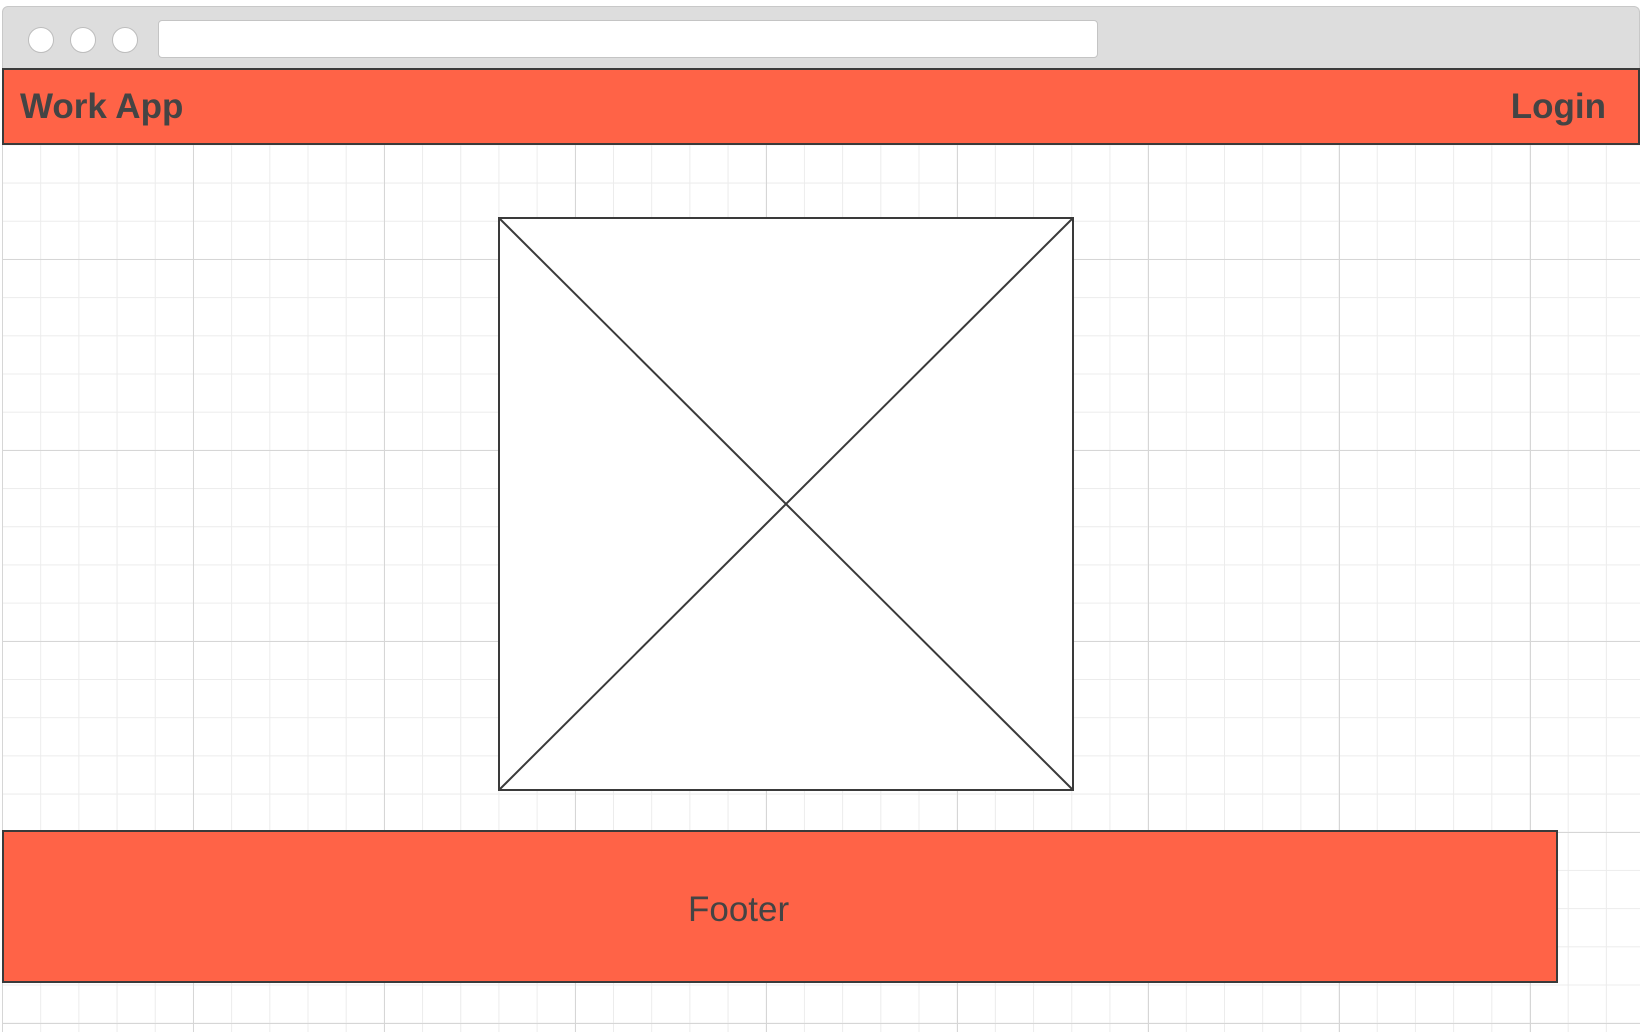 The width and height of the screenshot is (1642, 1032). I want to click on browser-titlebar, so click(821, 37).